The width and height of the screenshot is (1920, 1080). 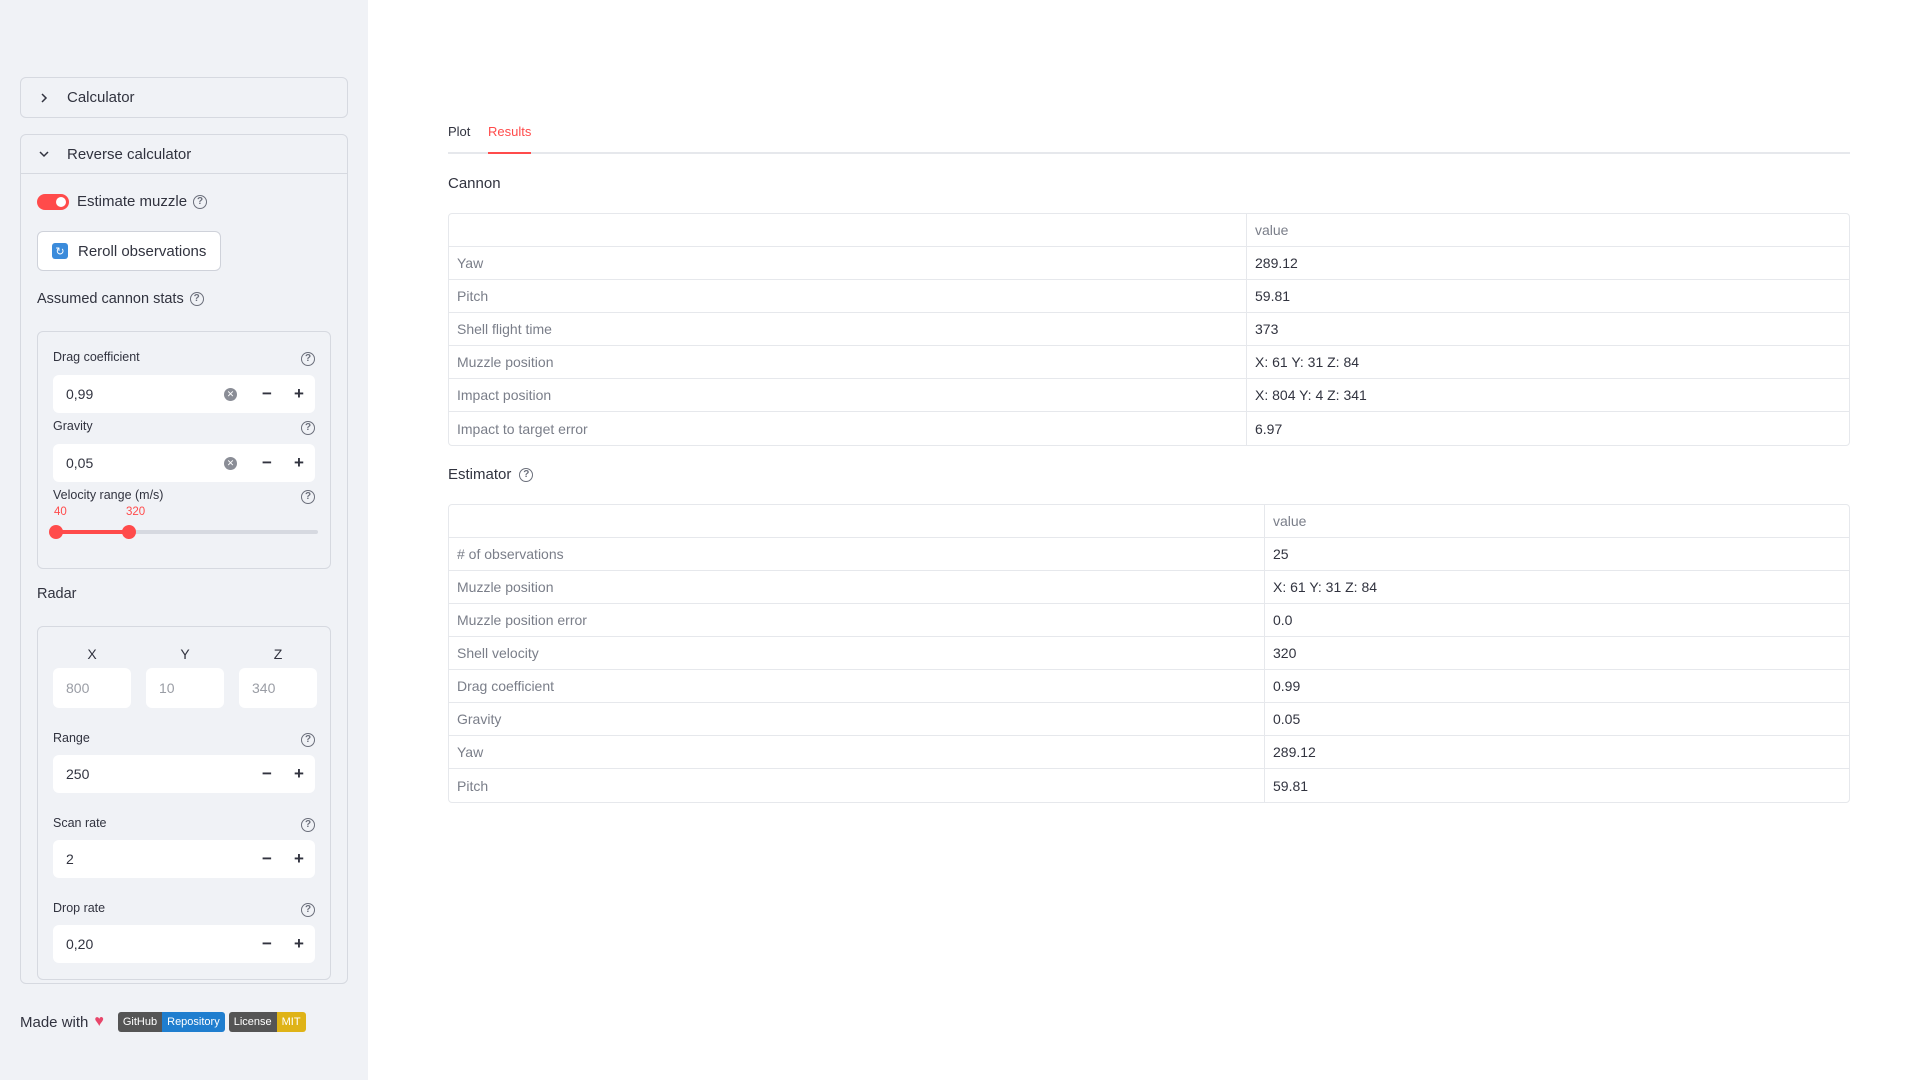 What do you see at coordinates (132, 201) in the screenshot?
I see `estimate-muzzle-label: Estimate muzzle` at bounding box center [132, 201].